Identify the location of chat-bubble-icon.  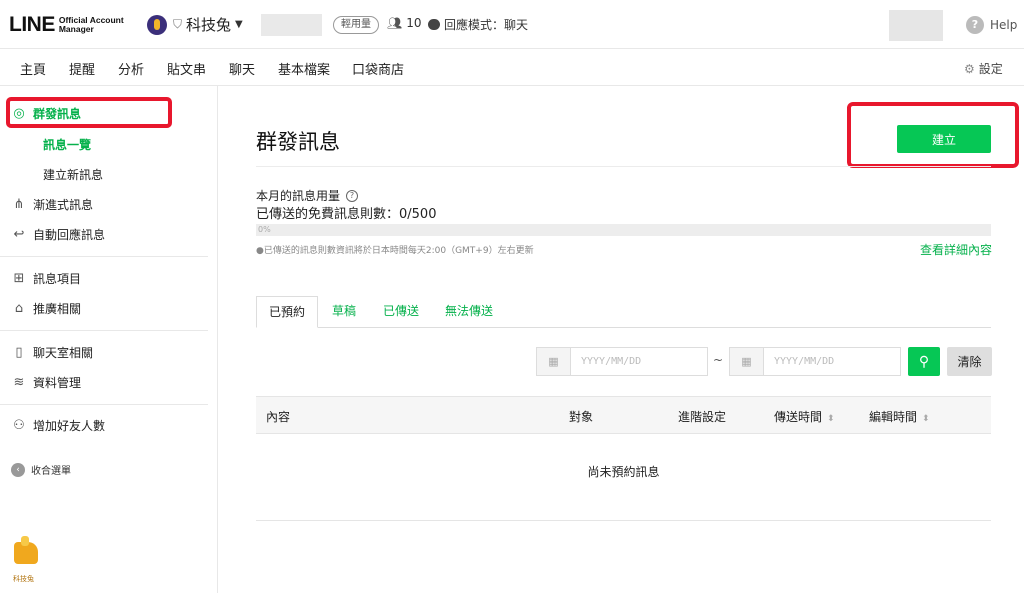
(434, 24).